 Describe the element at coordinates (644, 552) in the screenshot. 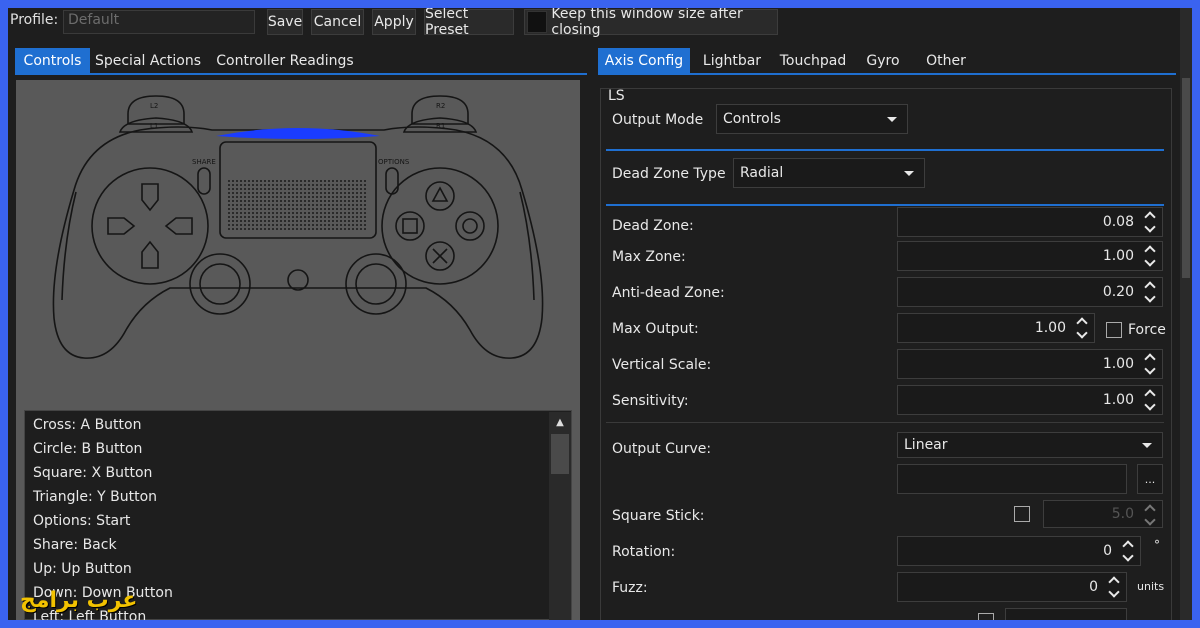

I see `rotation-label: Rotation:` at that location.